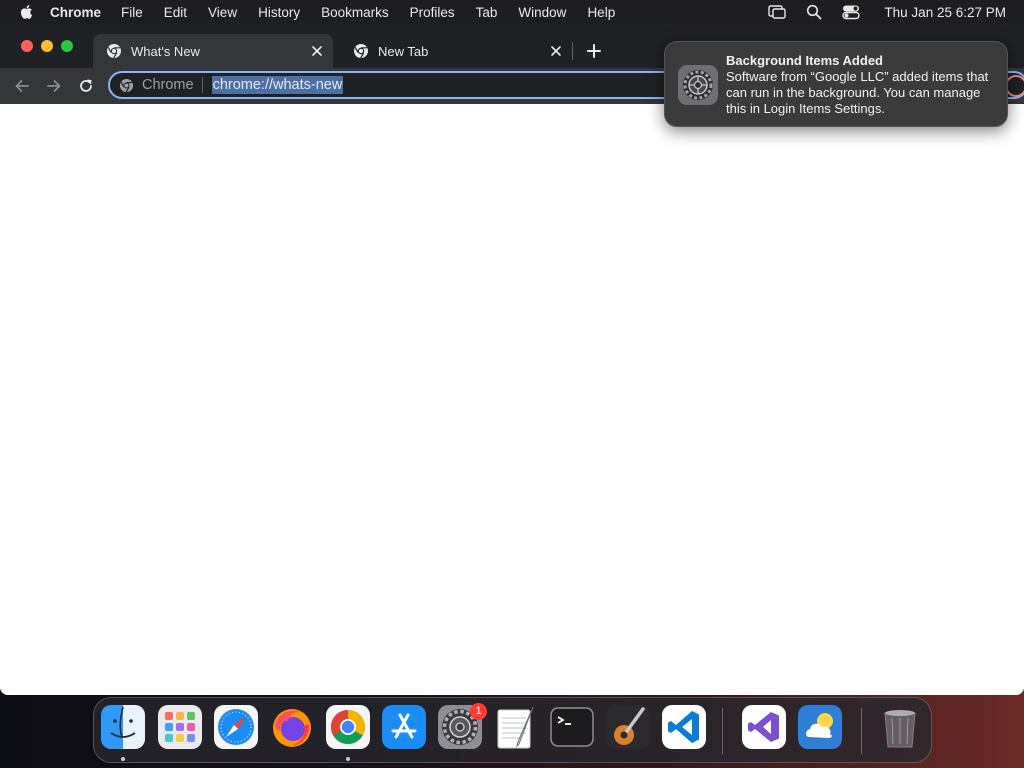  Describe the element at coordinates (601, 12) in the screenshot. I see `menu-help: Help` at that location.